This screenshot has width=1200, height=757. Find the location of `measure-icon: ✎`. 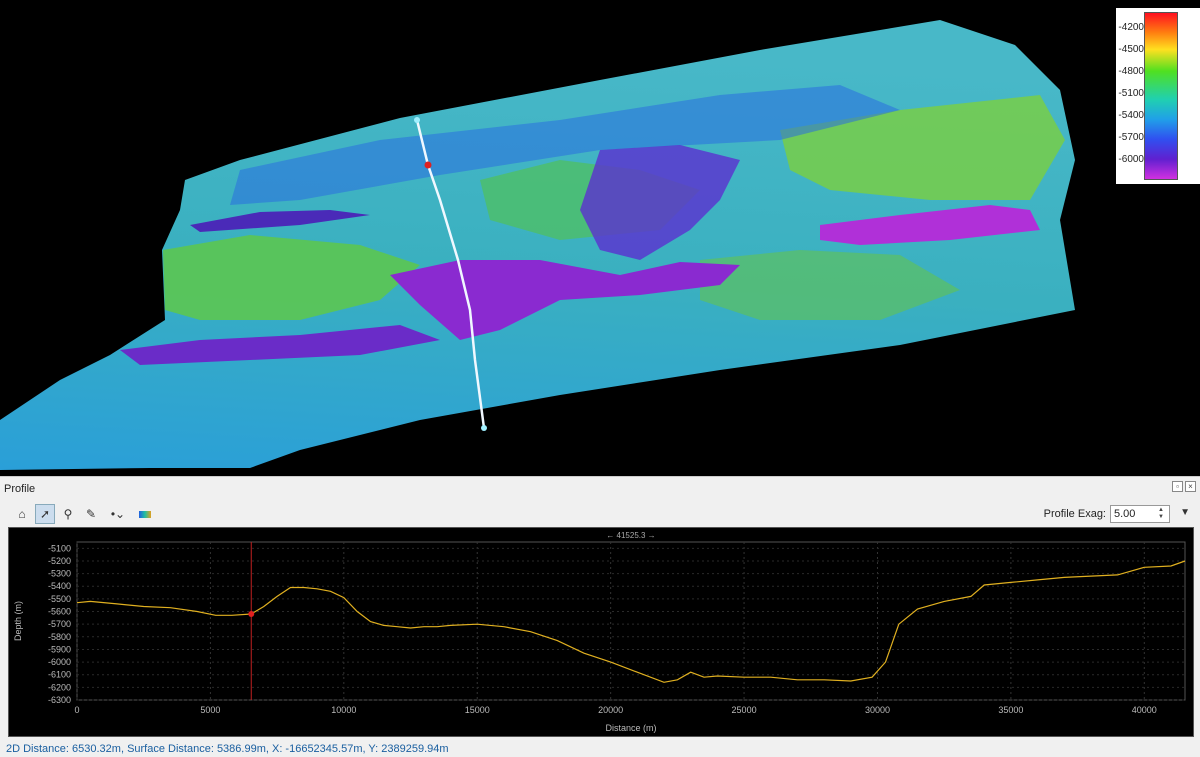

measure-icon: ✎ is located at coordinates (91, 514).